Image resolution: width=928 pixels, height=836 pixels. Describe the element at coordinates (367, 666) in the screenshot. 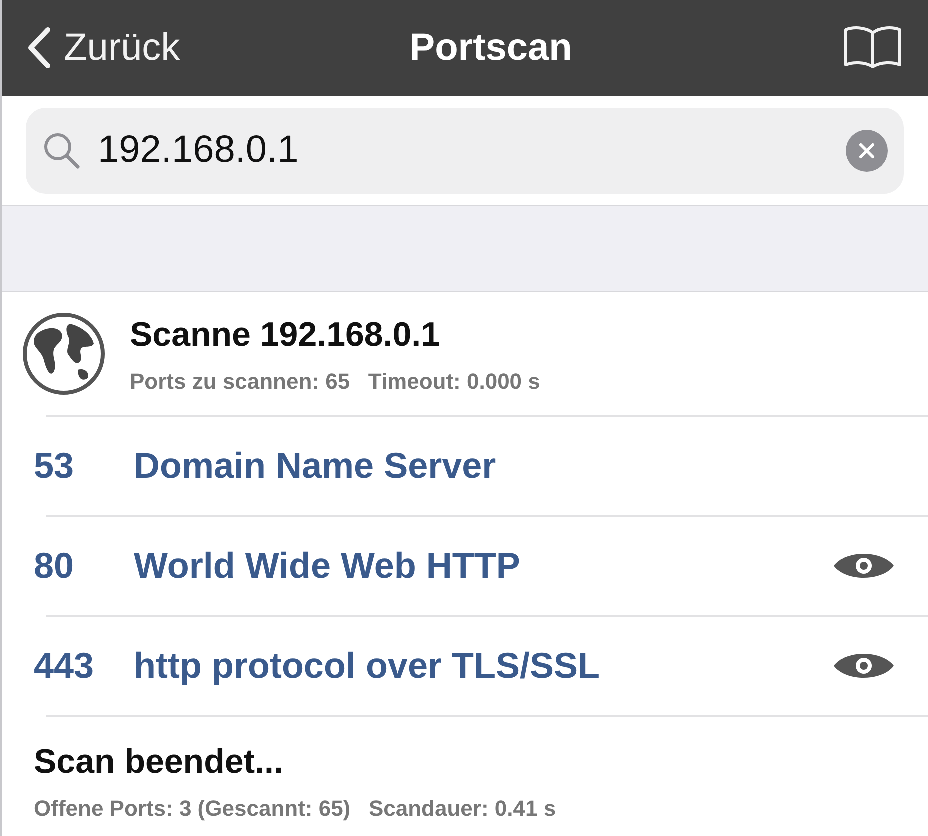

I see `service-name: http protocol over TLS/SSL` at that location.